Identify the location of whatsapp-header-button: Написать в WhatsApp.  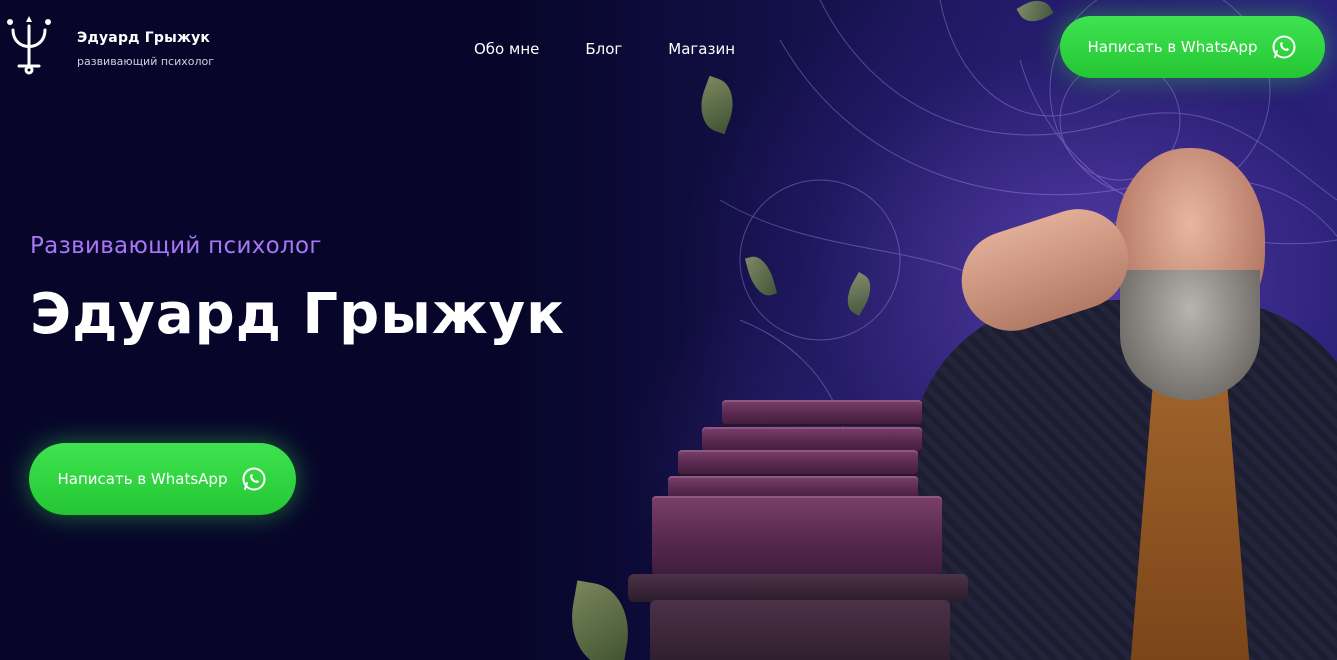
(1192, 47).